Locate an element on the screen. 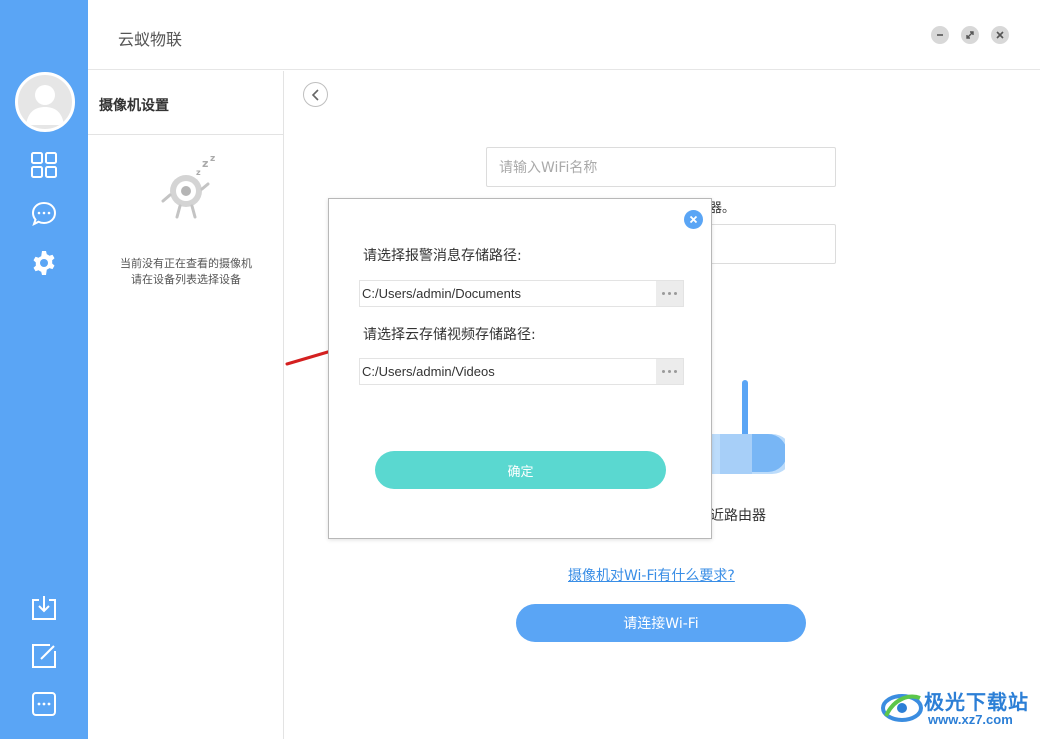 This screenshot has width=1040, height=739. restore-button is located at coordinates (970, 35).